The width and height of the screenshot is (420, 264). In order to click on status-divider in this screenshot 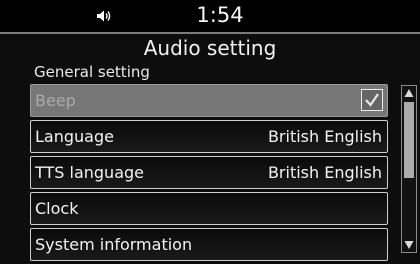, I will do `click(210, 33)`.